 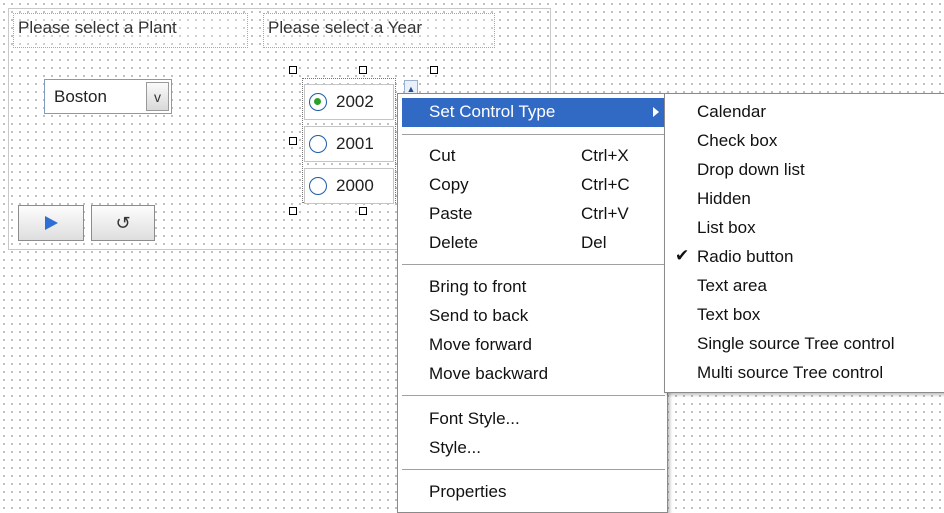 I want to click on submenu-item-label: Multi source Tree control, so click(x=790, y=372).